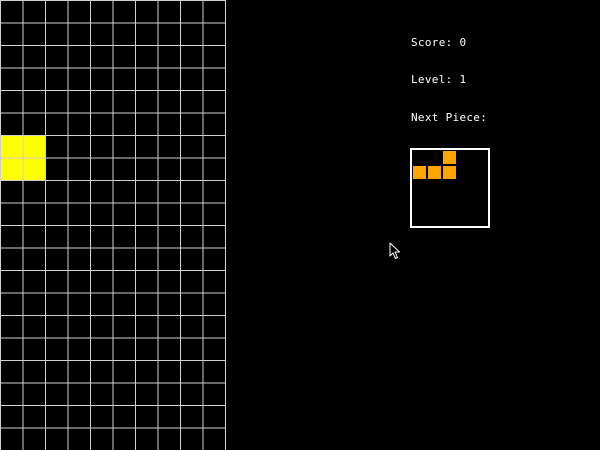  Describe the element at coordinates (463, 42) in the screenshot. I see `score-value: 0` at that location.